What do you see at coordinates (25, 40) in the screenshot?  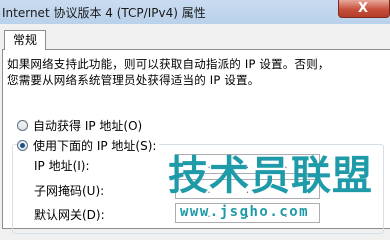 I see `tab-general: 常规` at bounding box center [25, 40].